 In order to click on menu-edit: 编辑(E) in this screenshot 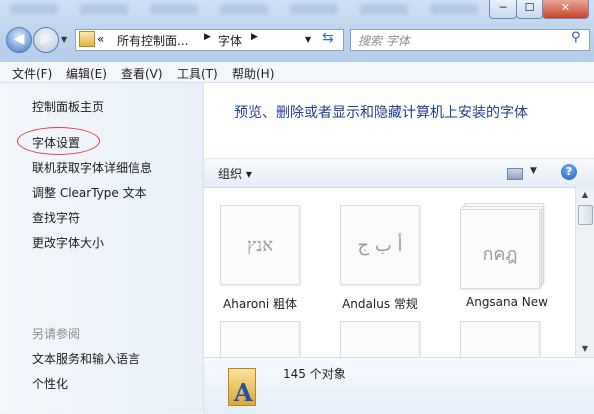, I will do `click(86, 73)`.